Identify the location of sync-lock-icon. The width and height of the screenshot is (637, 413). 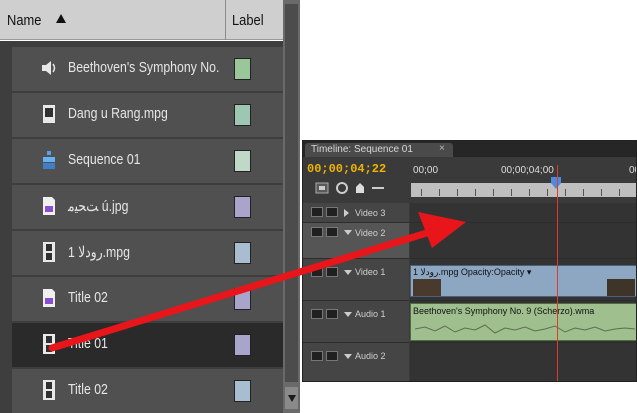
(342, 188).